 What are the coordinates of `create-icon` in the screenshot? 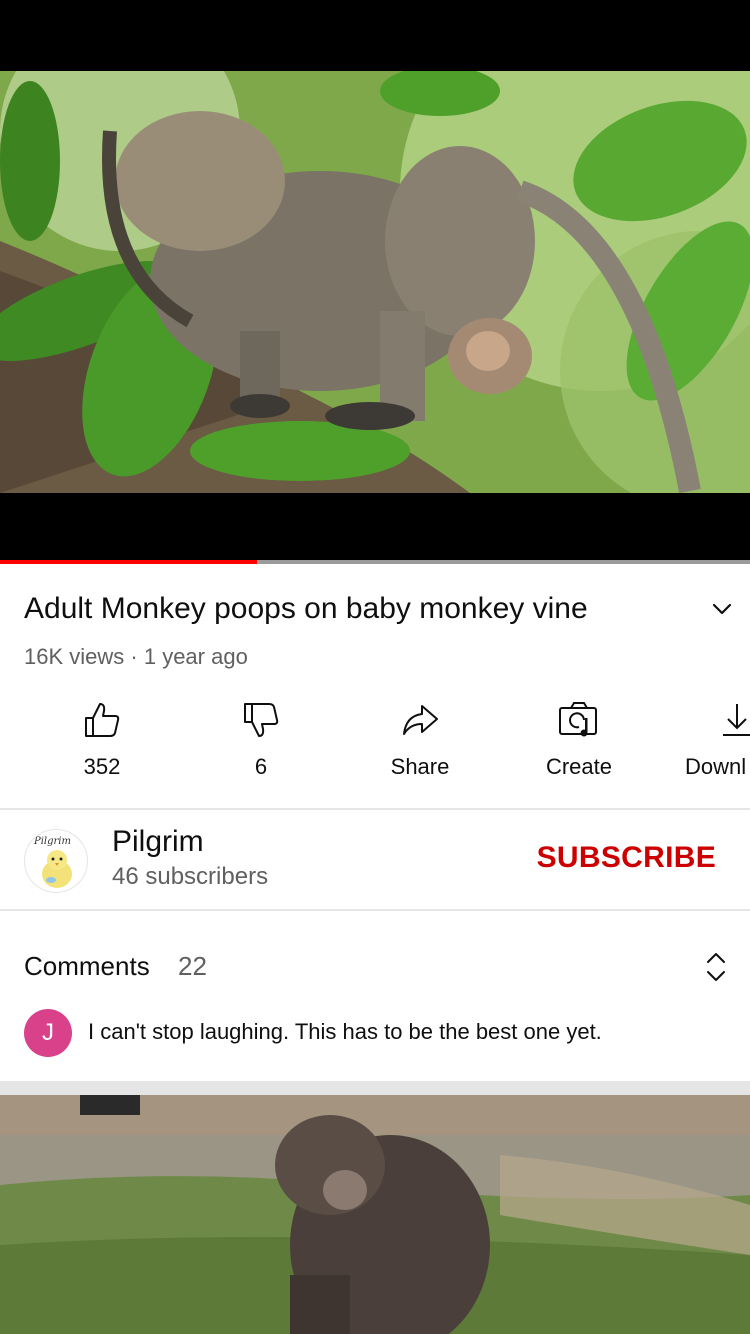 It's located at (578, 719).